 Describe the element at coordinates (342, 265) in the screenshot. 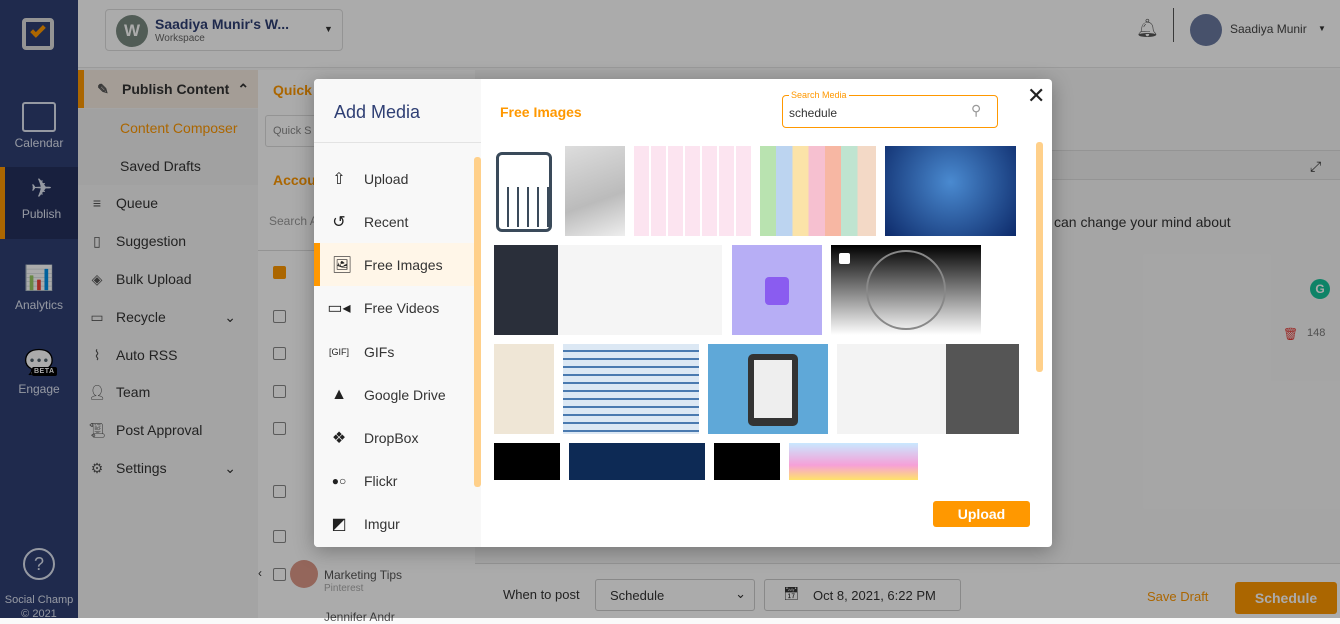

I see `image-icon: 🖼︎` at that location.